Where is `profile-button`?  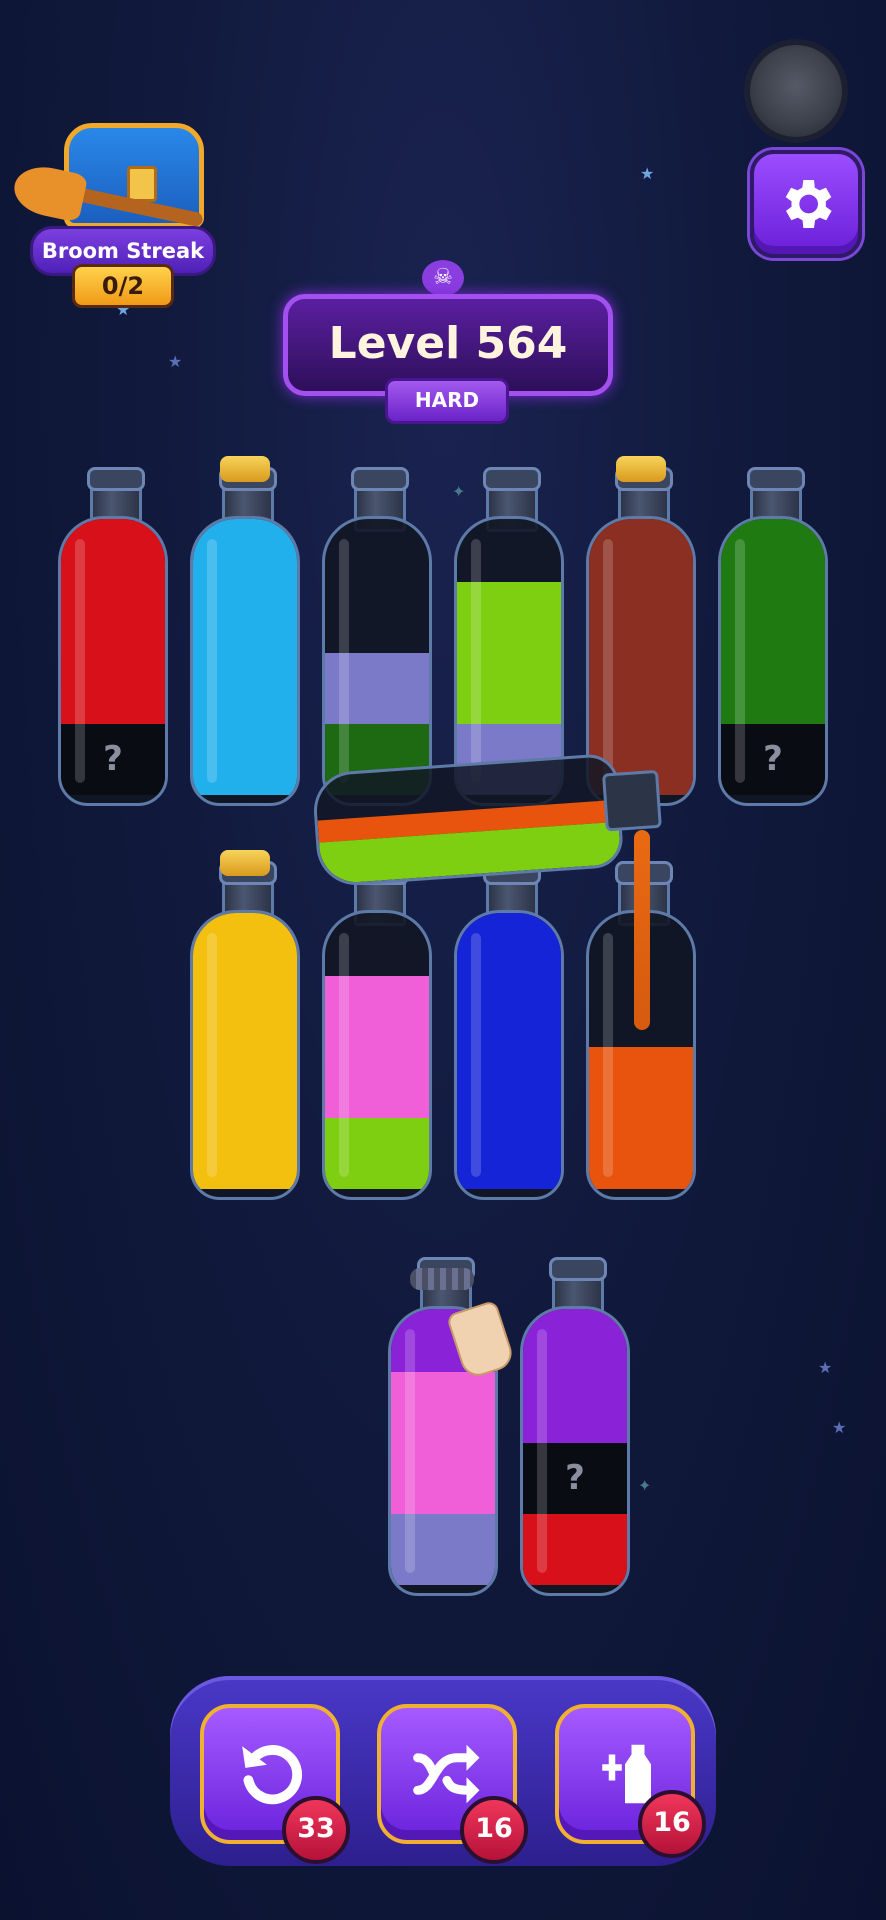
profile-button is located at coordinates (796, 91).